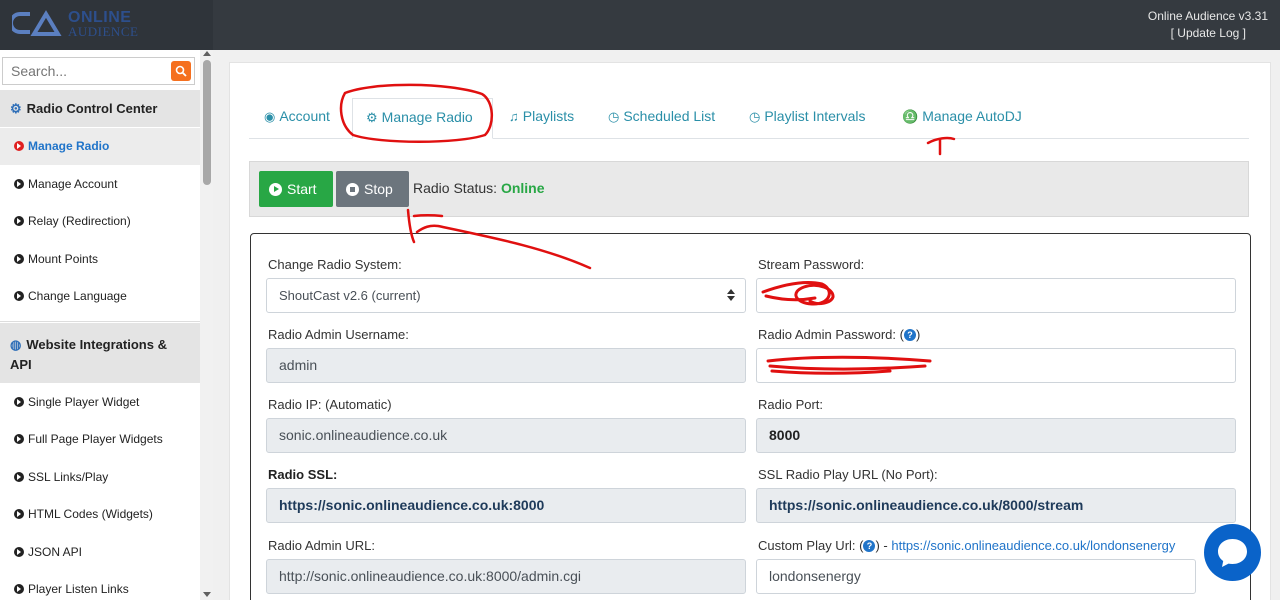 This screenshot has width=1280, height=600. I want to click on search-button, so click(181, 71).